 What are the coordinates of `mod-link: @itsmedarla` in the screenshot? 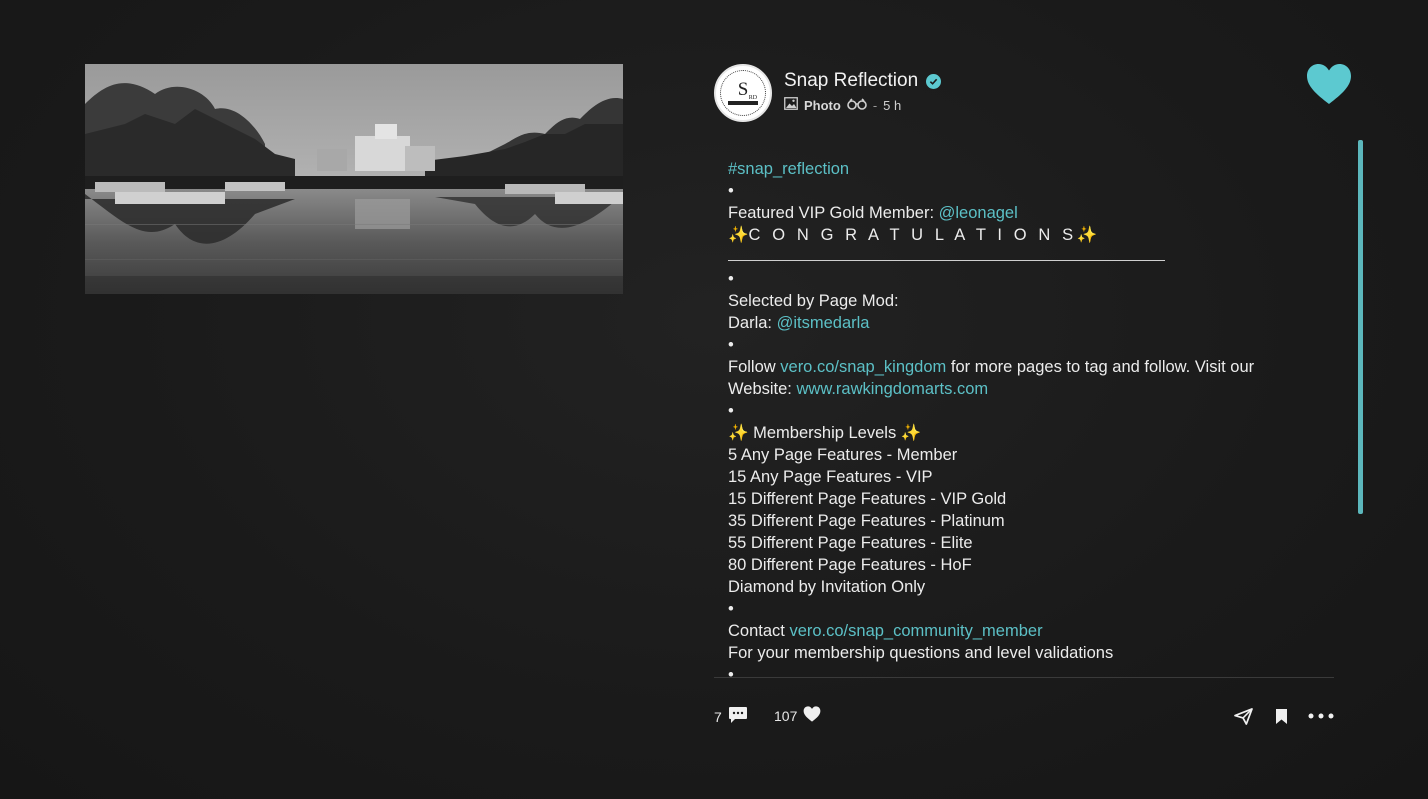 It's located at (823, 323).